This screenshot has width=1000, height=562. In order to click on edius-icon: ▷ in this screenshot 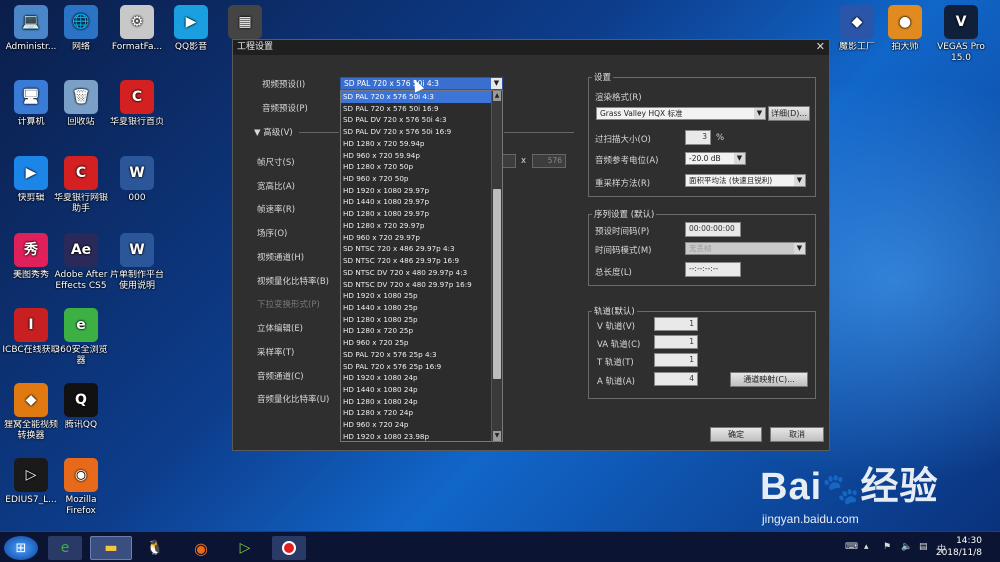, I will do `click(245, 548)`.